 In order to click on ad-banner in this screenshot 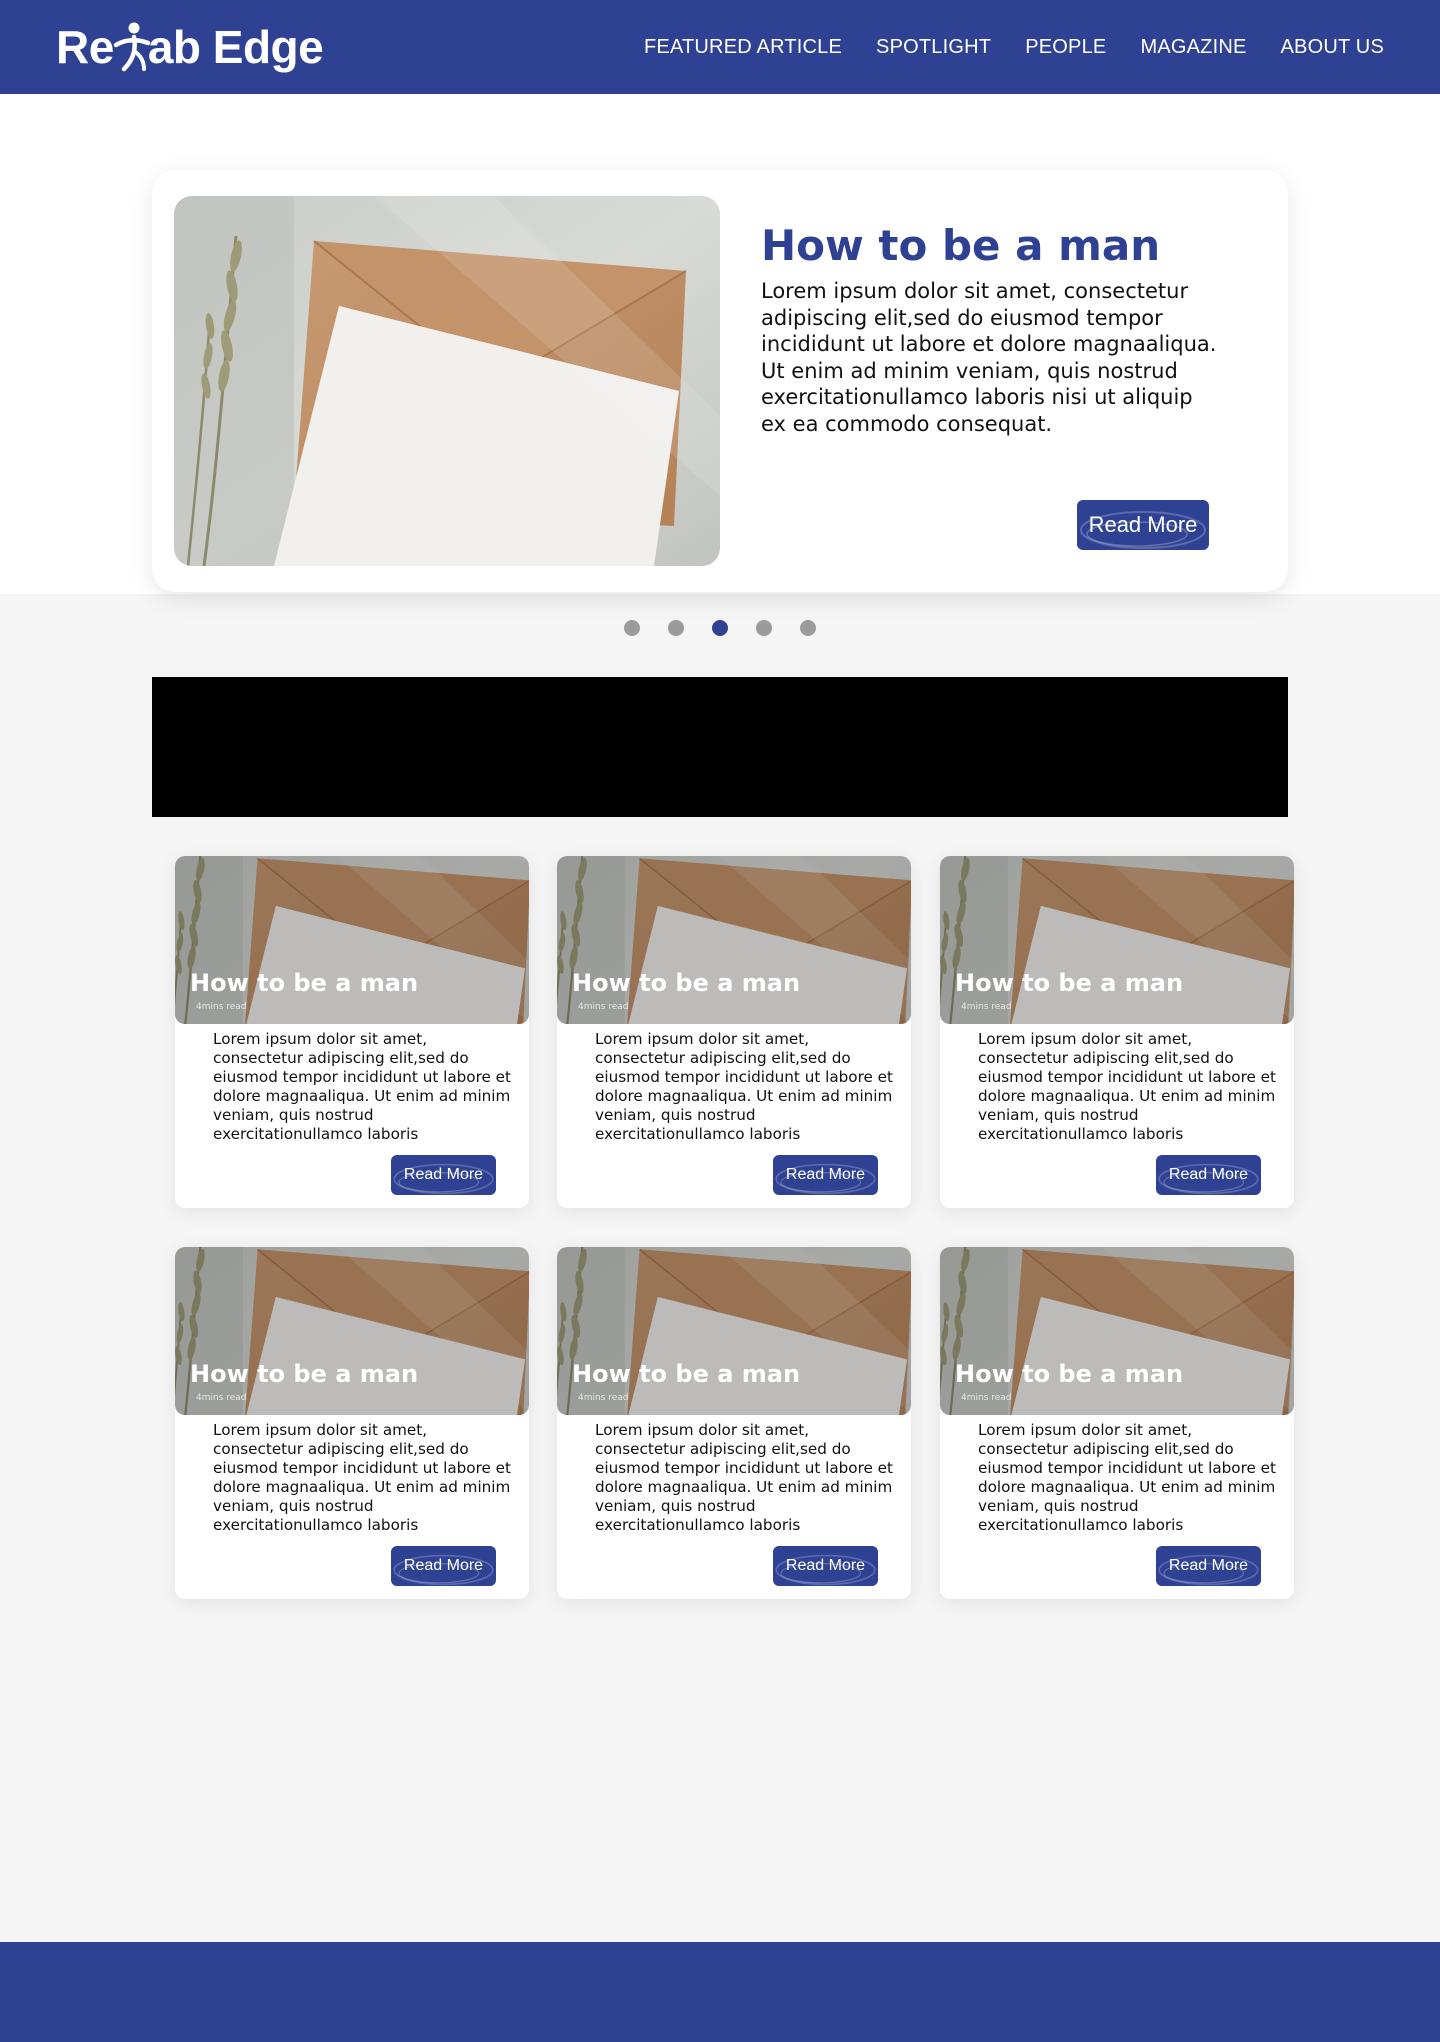, I will do `click(720, 747)`.